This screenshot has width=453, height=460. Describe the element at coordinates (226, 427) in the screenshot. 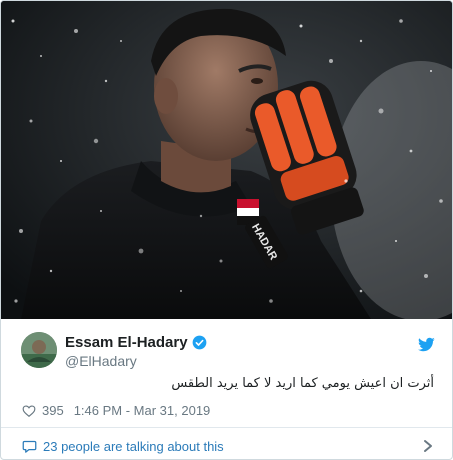

I see `footer-divider` at that location.